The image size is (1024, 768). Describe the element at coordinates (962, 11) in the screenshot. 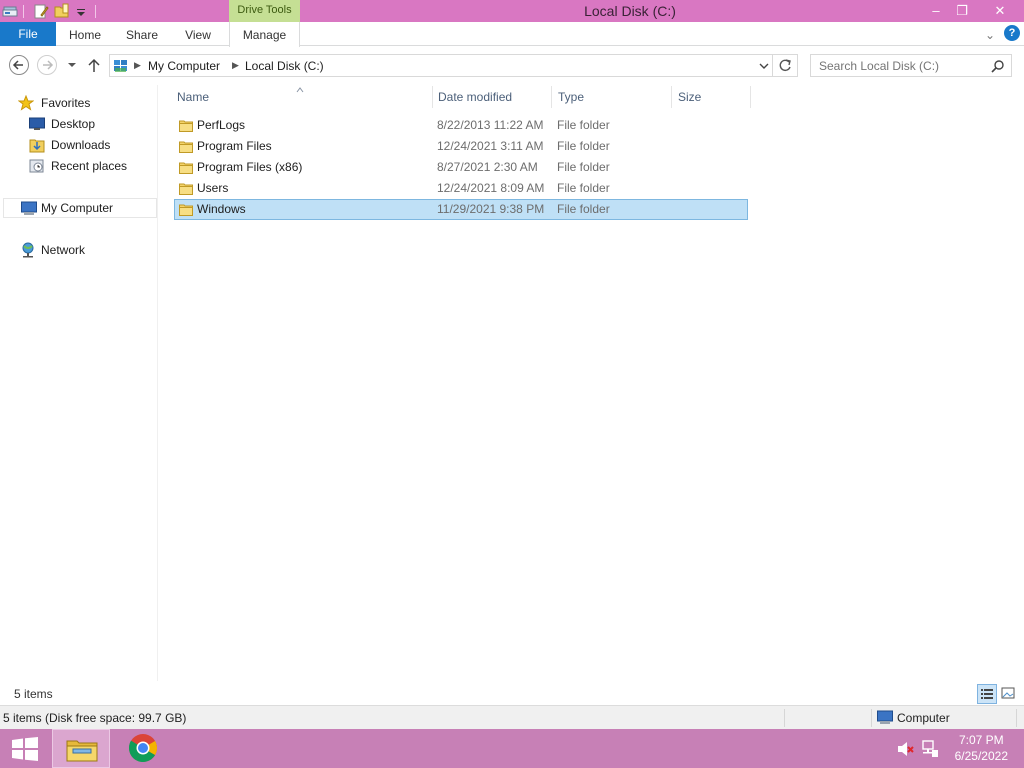

I see `restore-button: ❐` at that location.